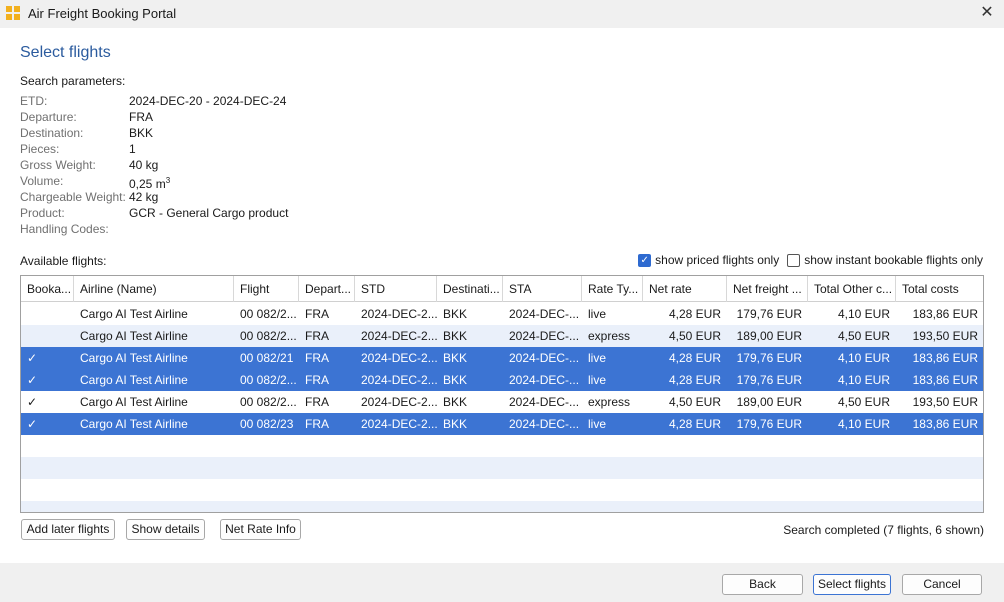 The image size is (1004, 602). I want to click on available-flights-label: Available flights:, so click(63, 261).